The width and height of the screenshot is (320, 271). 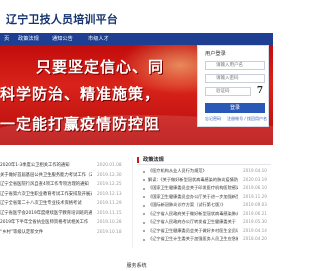 What do you see at coordinates (109, 232) in the screenshot?
I see `news-date: 2019.10.18` at bounding box center [109, 232].